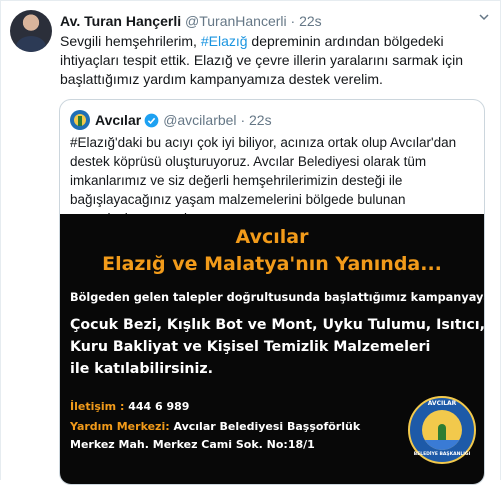  What do you see at coordinates (130, 41) in the screenshot?
I see `tweet-text-start: Sevgili hemşehrilerim,` at bounding box center [130, 41].